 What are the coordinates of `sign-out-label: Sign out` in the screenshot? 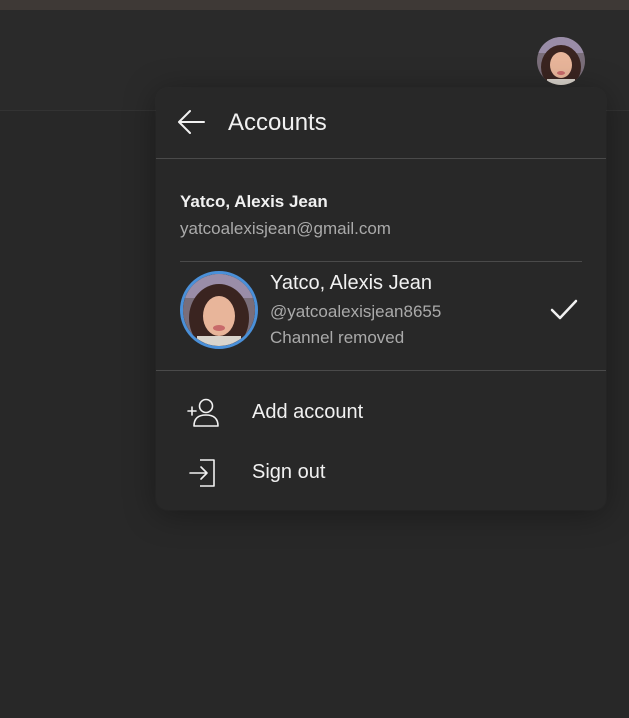 It's located at (289, 472).